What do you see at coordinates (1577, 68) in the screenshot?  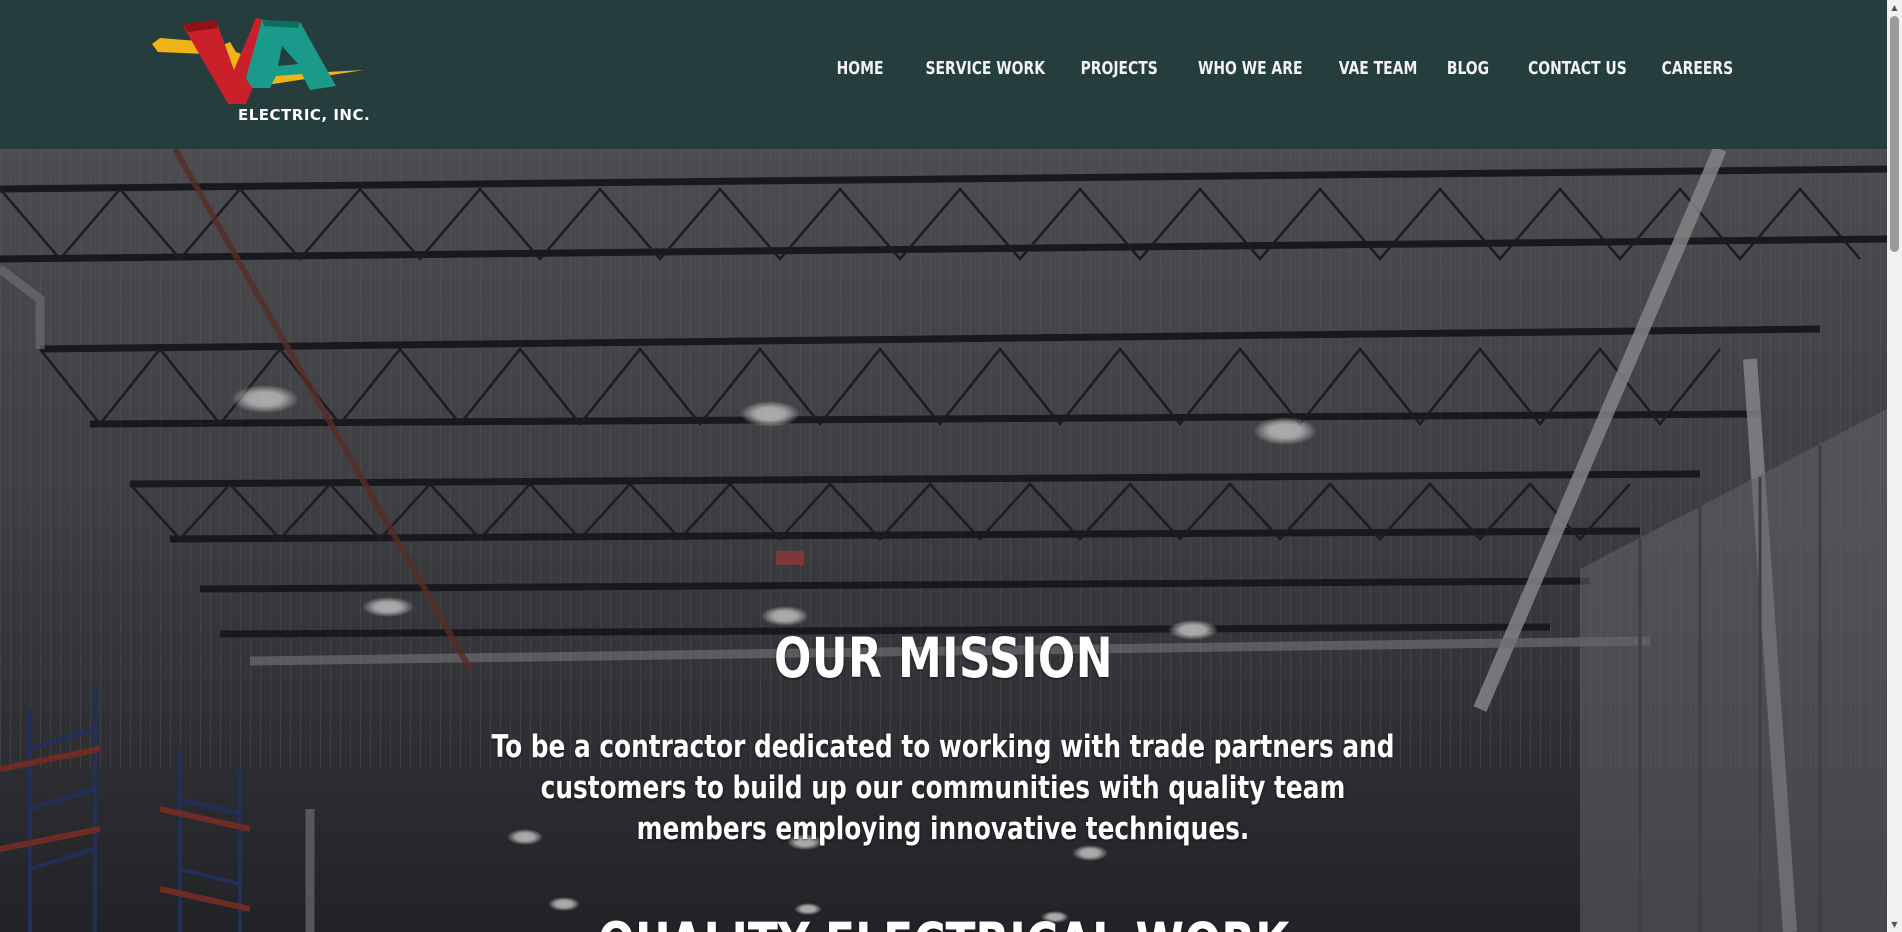 I see `nav-contact-us: CONTACT US` at bounding box center [1577, 68].